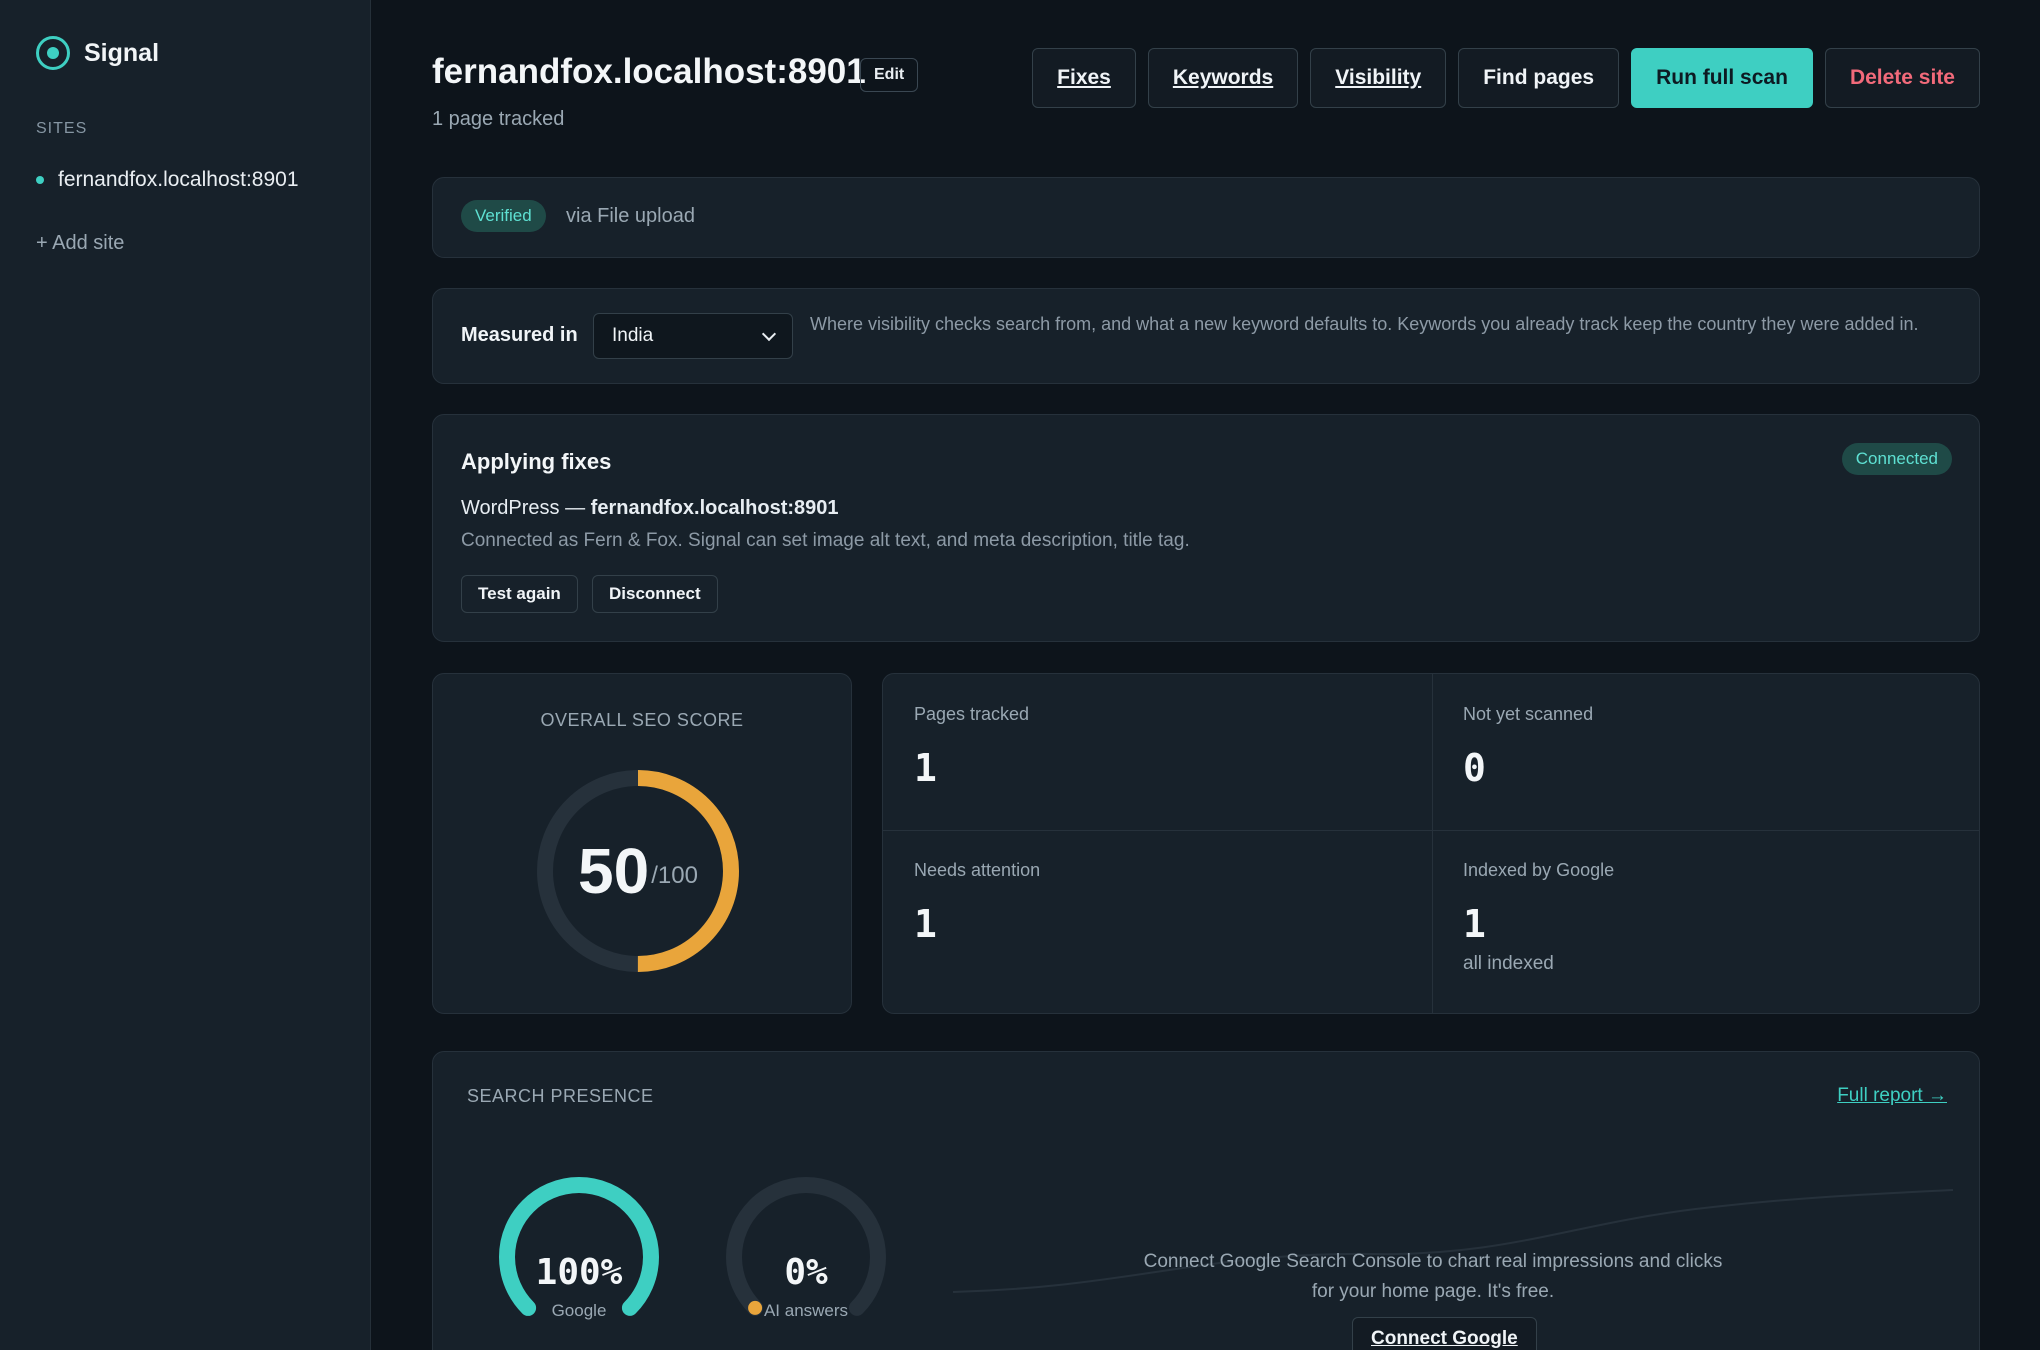 The height and width of the screenshot is (1350, 2040). I want to click on keywords-button: Keywords, so click(1223, 78).